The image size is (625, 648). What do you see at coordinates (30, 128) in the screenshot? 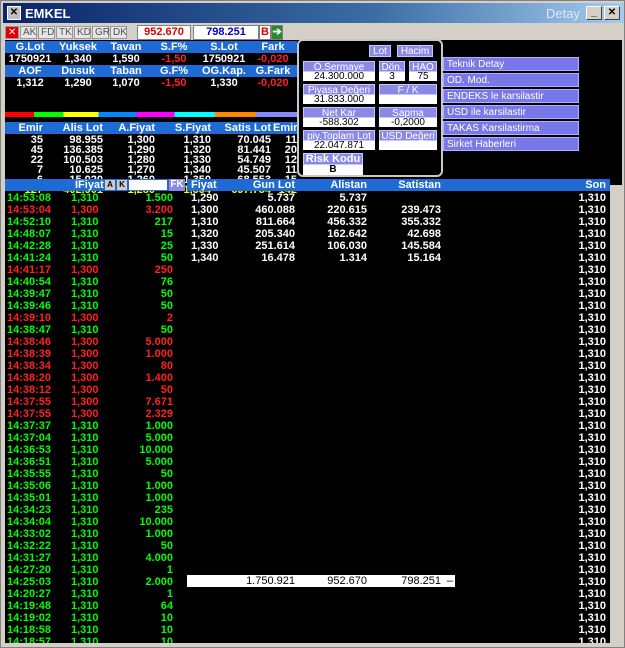
I see `depth-header-0: Emir` at bounding box center [30, 128].